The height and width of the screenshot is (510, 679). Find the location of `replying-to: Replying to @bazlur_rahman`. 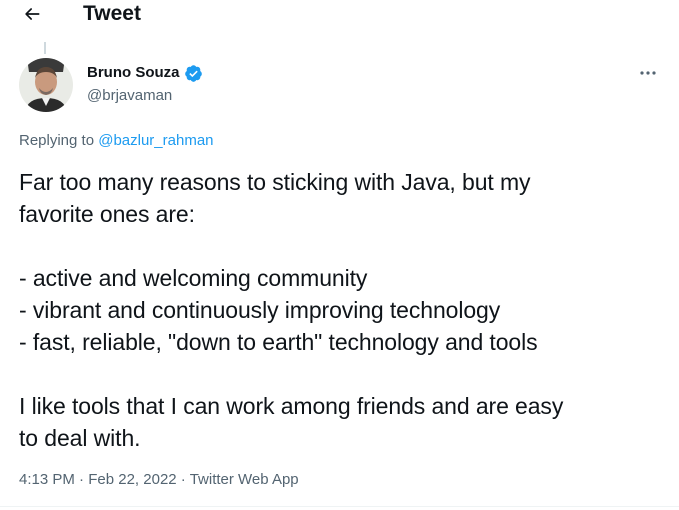

replying-to: Replying to @bazlur_rahman is located at coordinates (116, 141).